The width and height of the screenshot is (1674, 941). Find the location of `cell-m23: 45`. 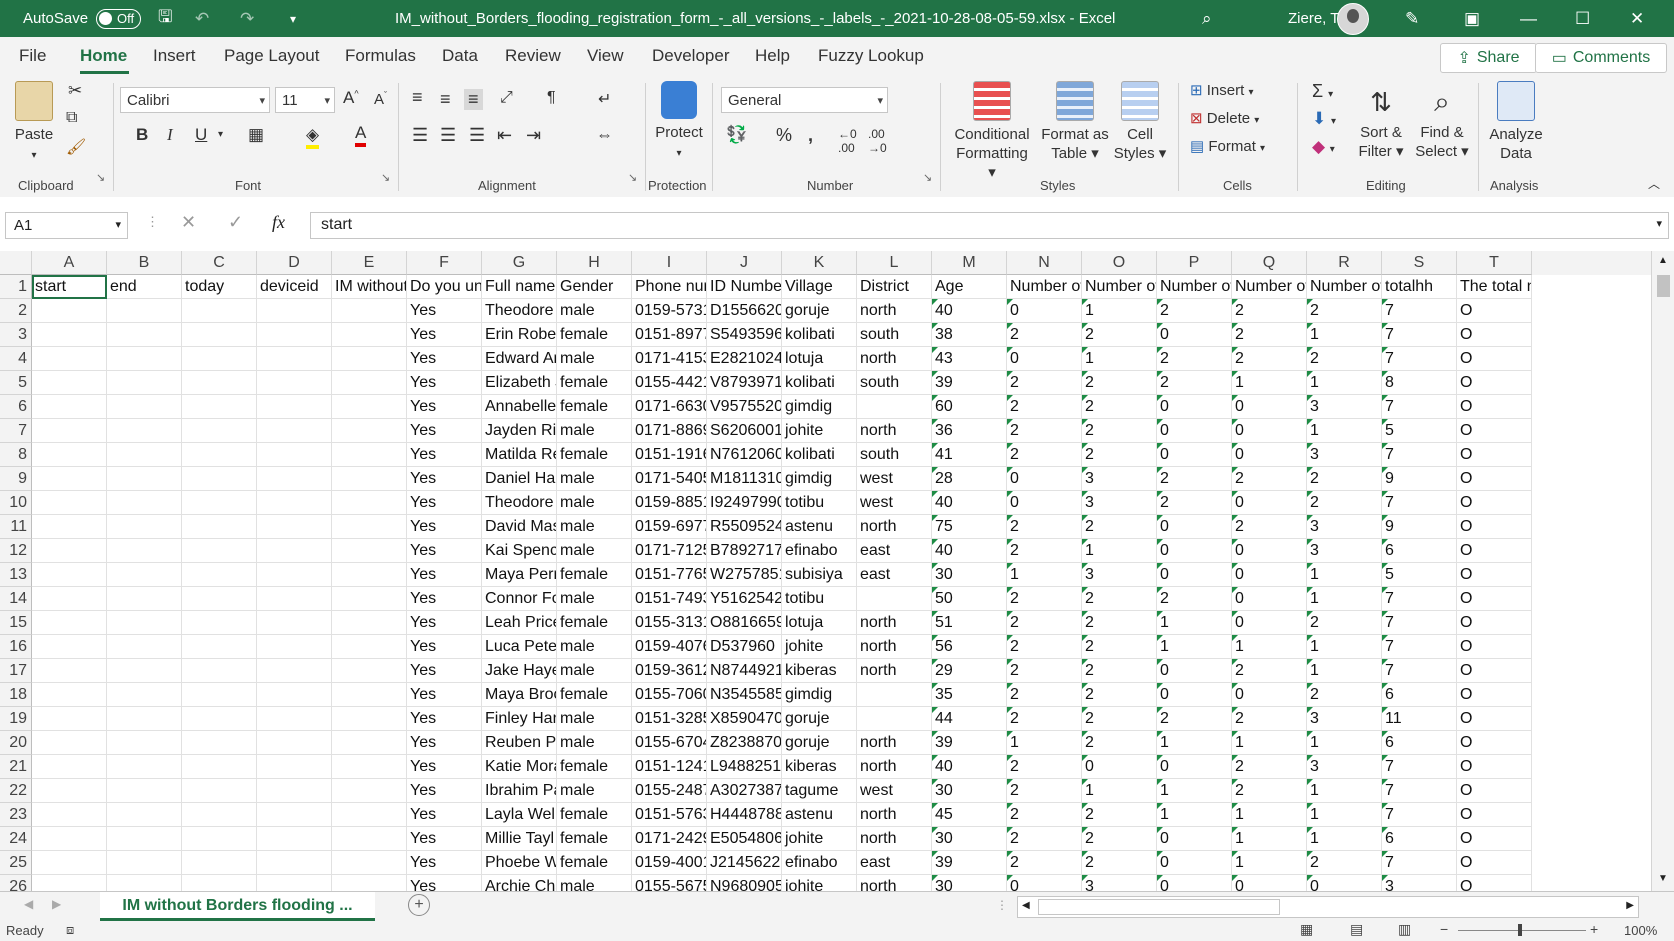

cell-m23: 45 is located at coordinates (969, 815).